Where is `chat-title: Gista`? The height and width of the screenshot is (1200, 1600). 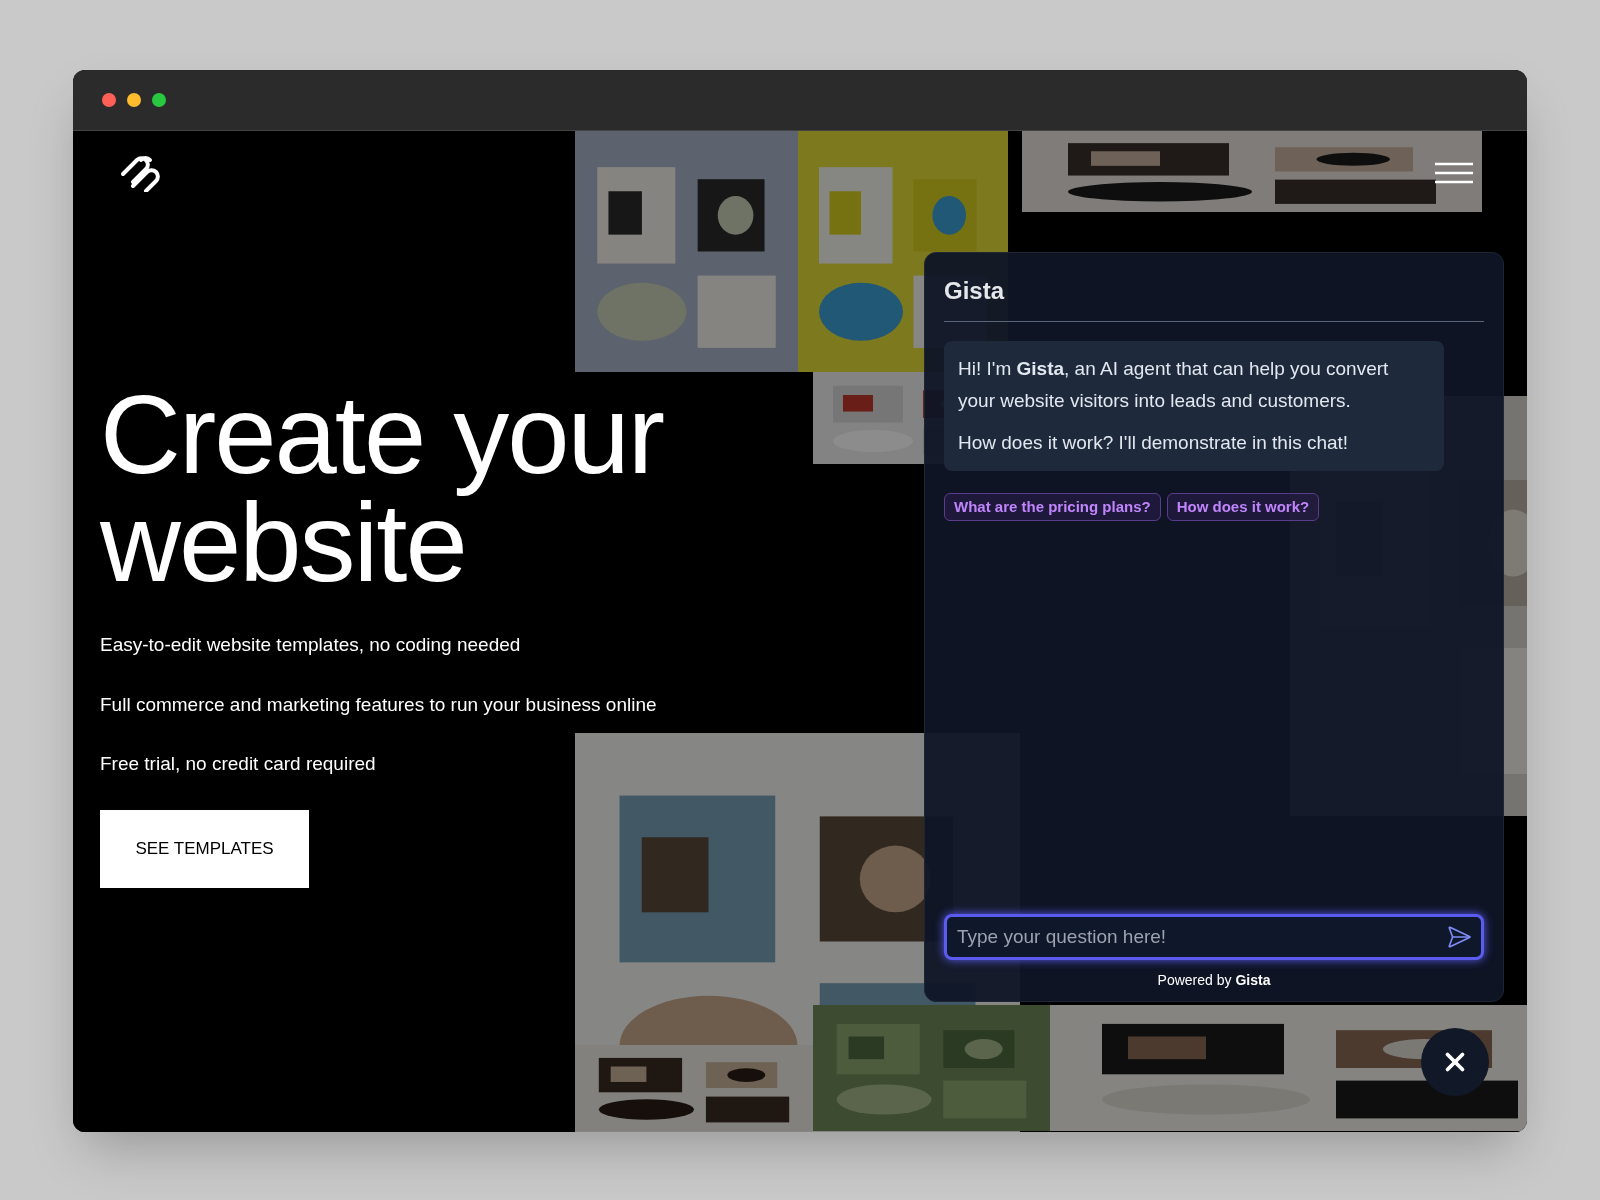 chat-title: Gista is located at coordinates (1214, 297).